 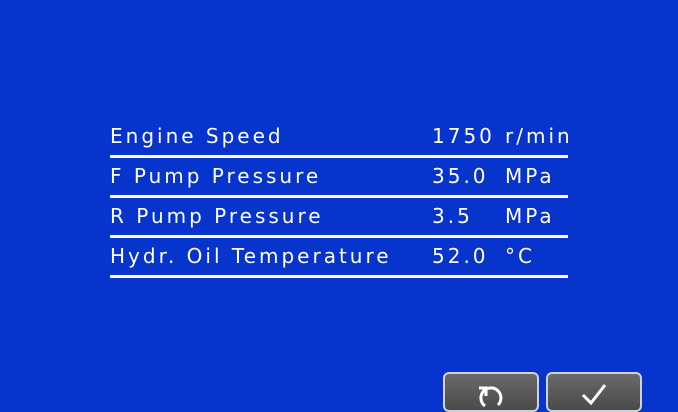 What do you see at coordinates (340, 138) in the screenshot?
I see `reading-row-engine-speed: Engine Speed 1750 r/min` at bounding box center [340, 138].